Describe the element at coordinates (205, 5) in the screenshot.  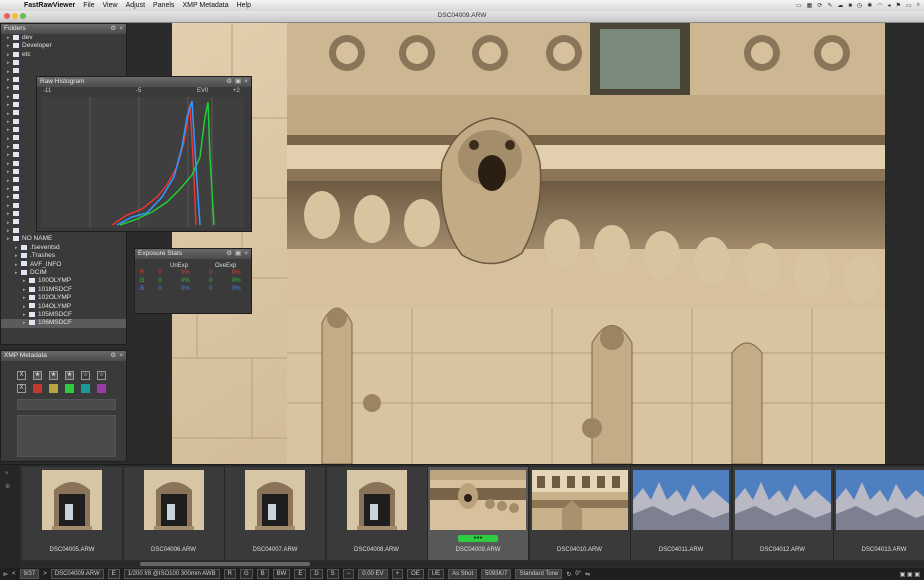
I see `menu-xmp-metadata: XMP Metadata` at that location.